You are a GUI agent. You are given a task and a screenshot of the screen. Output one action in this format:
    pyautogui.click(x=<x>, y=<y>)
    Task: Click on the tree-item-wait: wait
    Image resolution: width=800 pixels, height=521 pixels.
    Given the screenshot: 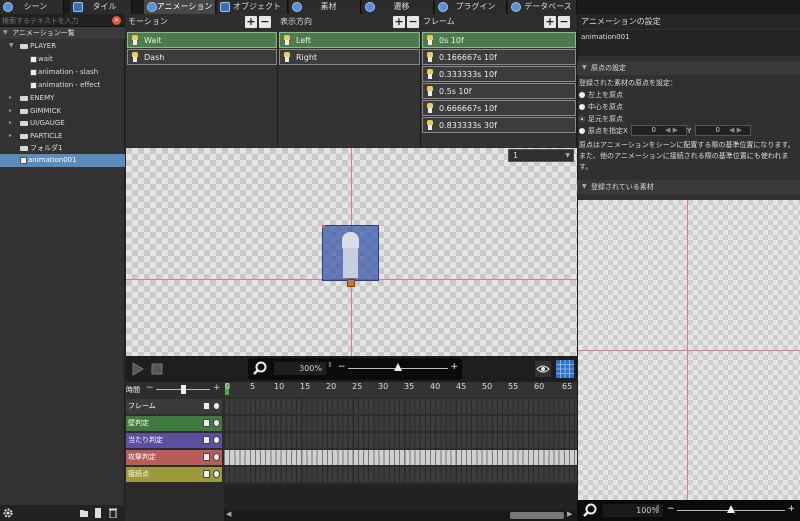 What is the action you would take?
    pyautogui.click(x=62, y=59)
    